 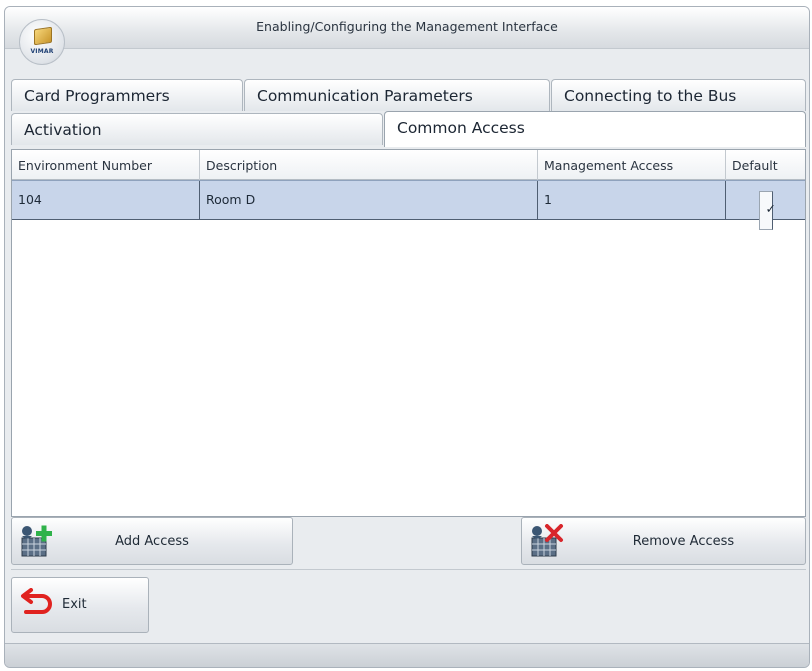 What do you see at coordinates (197, 129) in the screenshot?
I see `tab-activation: Activation` at bounding box center [197, 129].